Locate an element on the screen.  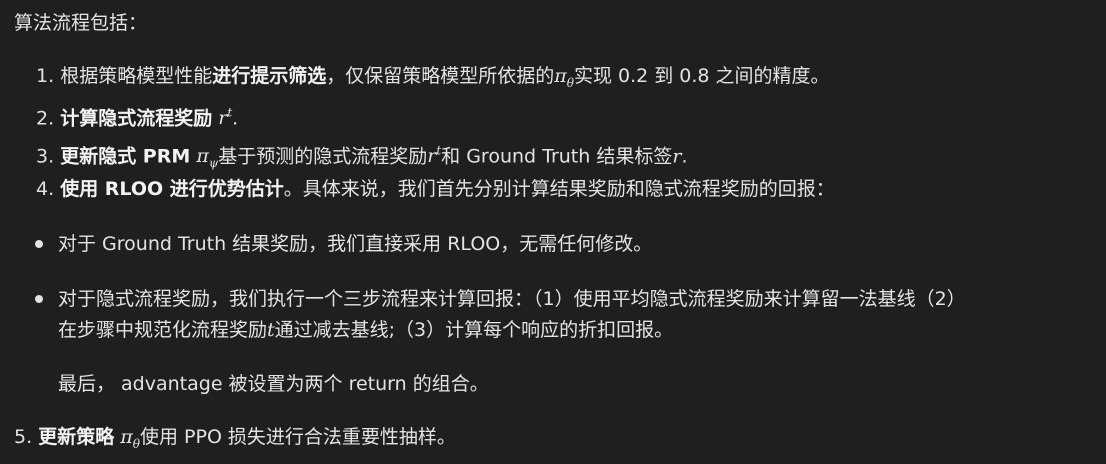
step-5: 5. 更新策略 πθ使用 PPO 损失进行合法重要性抽样。 is located at coordinates (235, 440).